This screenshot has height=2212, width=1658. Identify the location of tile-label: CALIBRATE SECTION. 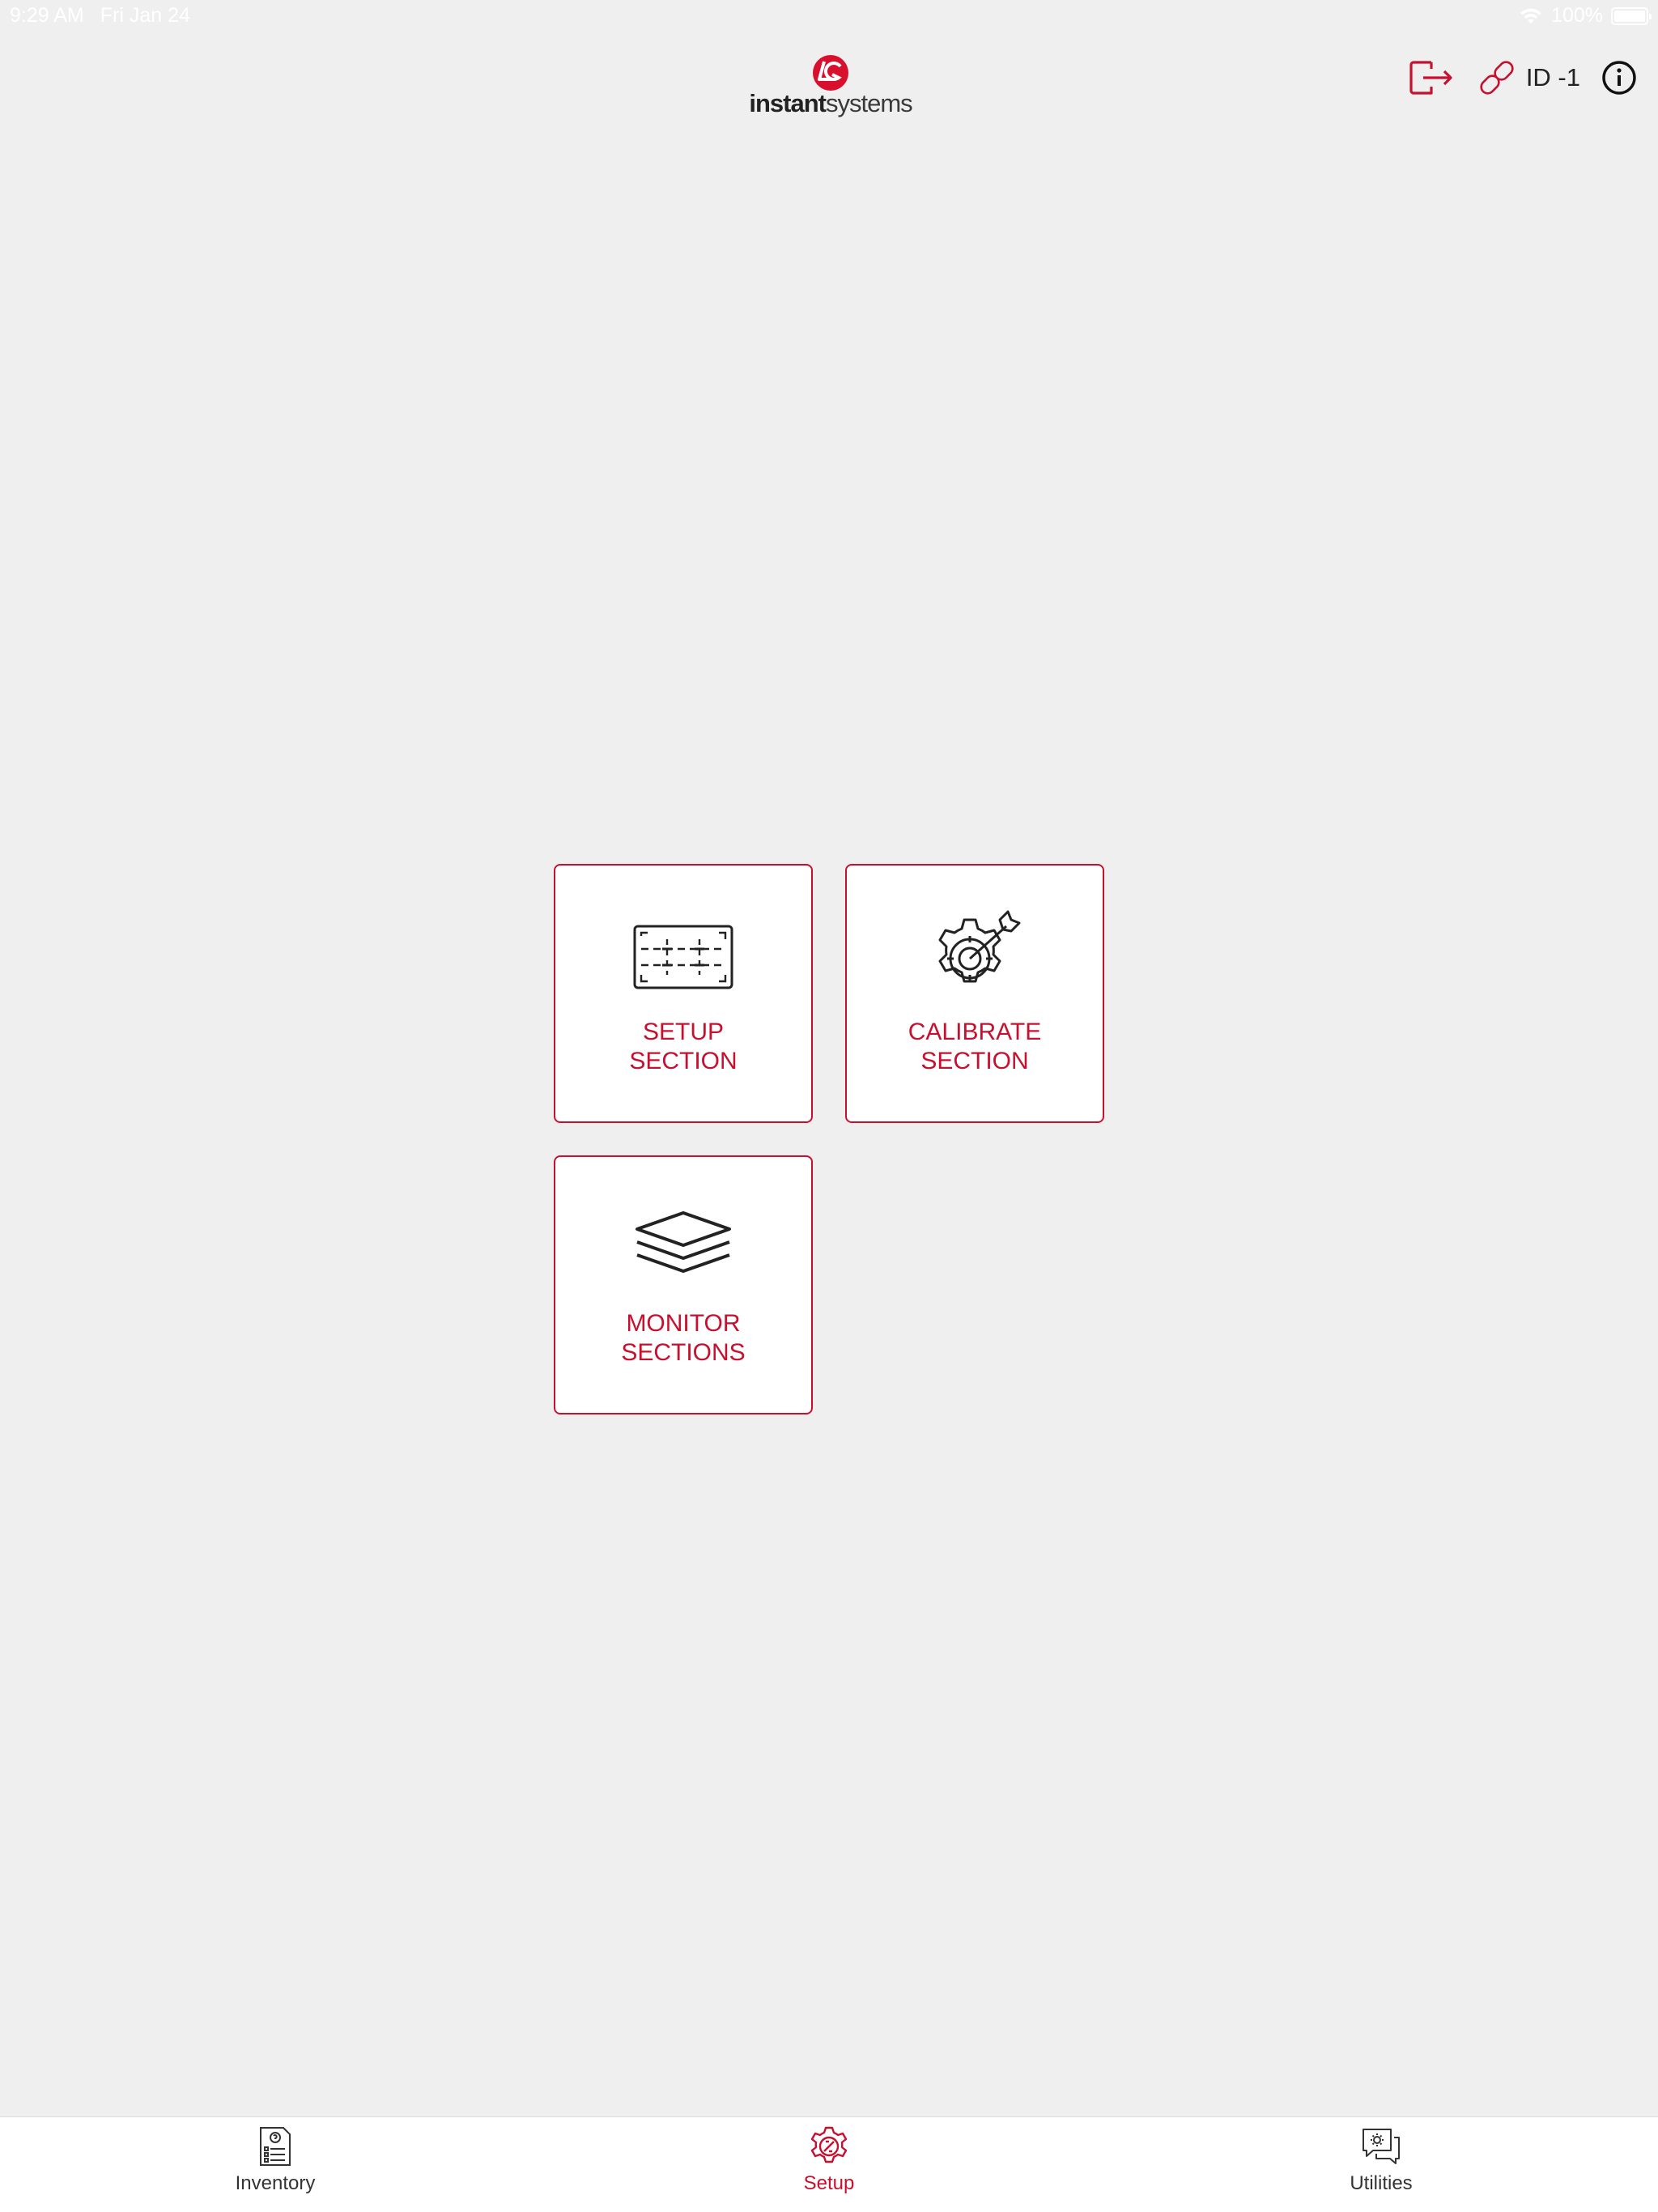
(975, 1047).